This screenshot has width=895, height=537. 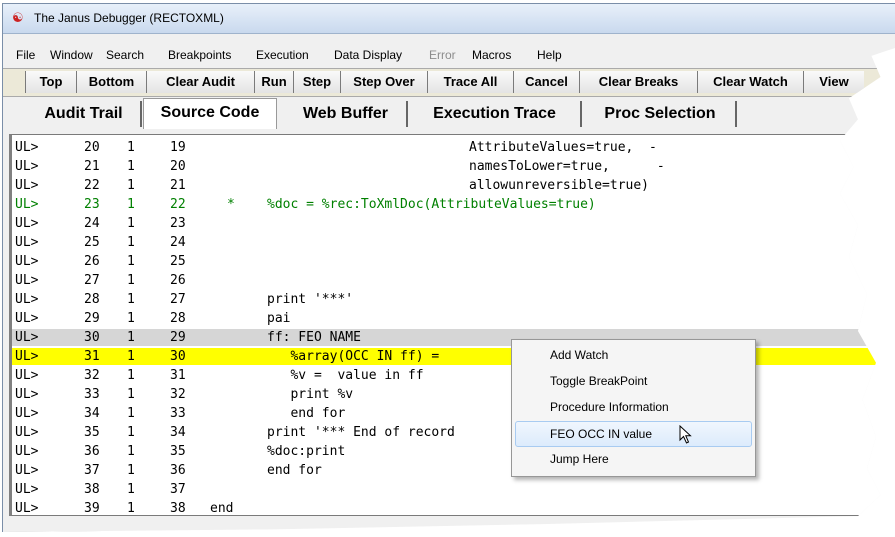 I want to click on tab-proc-selection: Proc Selection, so click(x=661, y=114).